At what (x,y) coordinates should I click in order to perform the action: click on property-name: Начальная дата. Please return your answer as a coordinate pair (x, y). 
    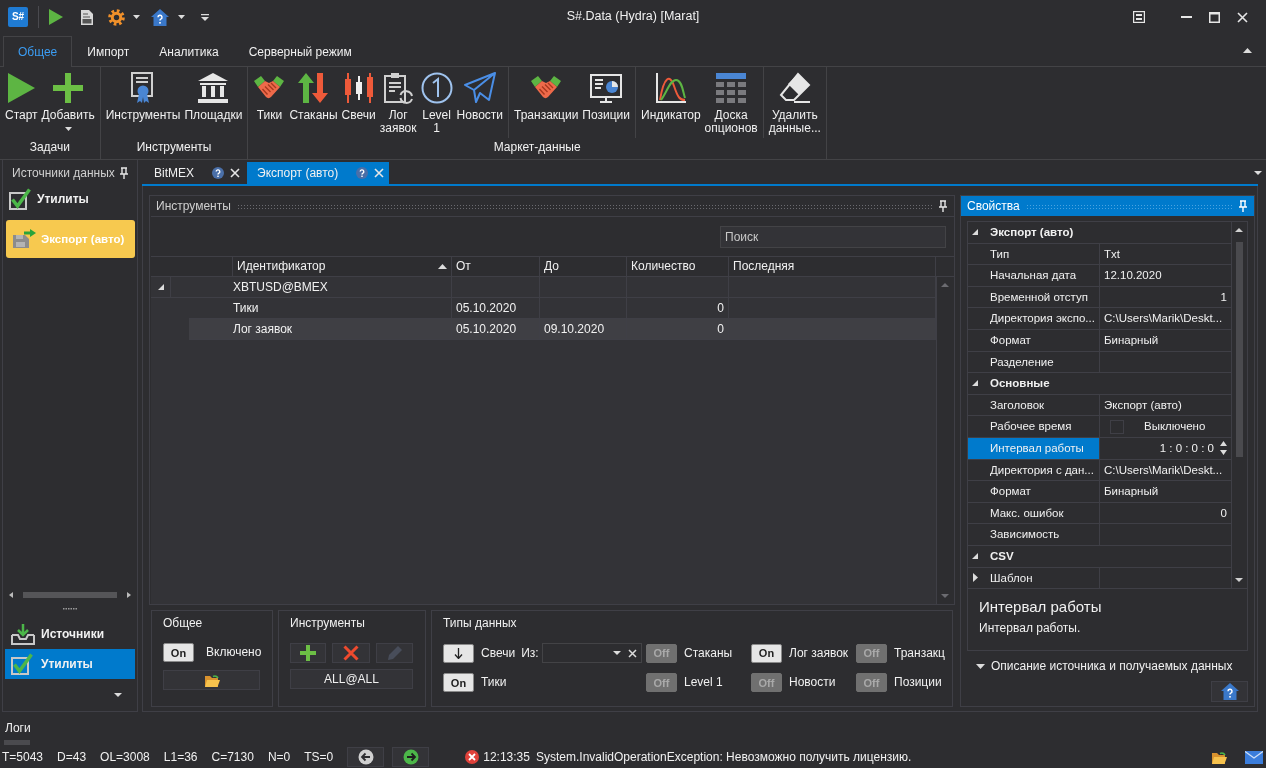
    Looking at the image, I should click on (1034, 275).